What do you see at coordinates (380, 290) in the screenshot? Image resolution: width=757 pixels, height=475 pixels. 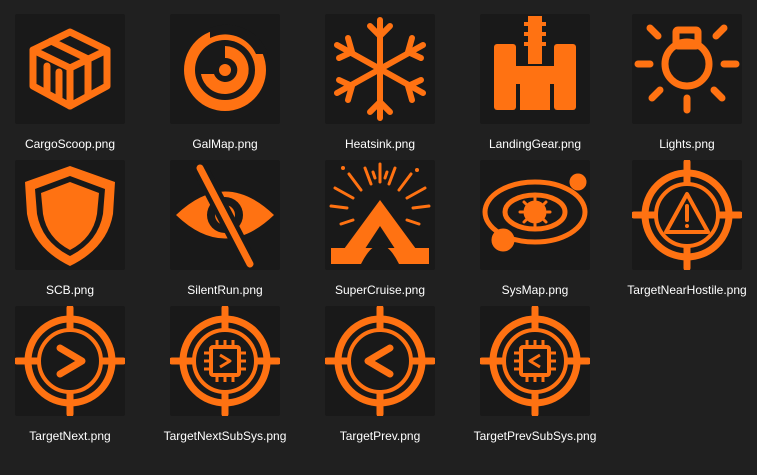 I see `file-name: SuperCruise.png` at bounding box center [380, 290].